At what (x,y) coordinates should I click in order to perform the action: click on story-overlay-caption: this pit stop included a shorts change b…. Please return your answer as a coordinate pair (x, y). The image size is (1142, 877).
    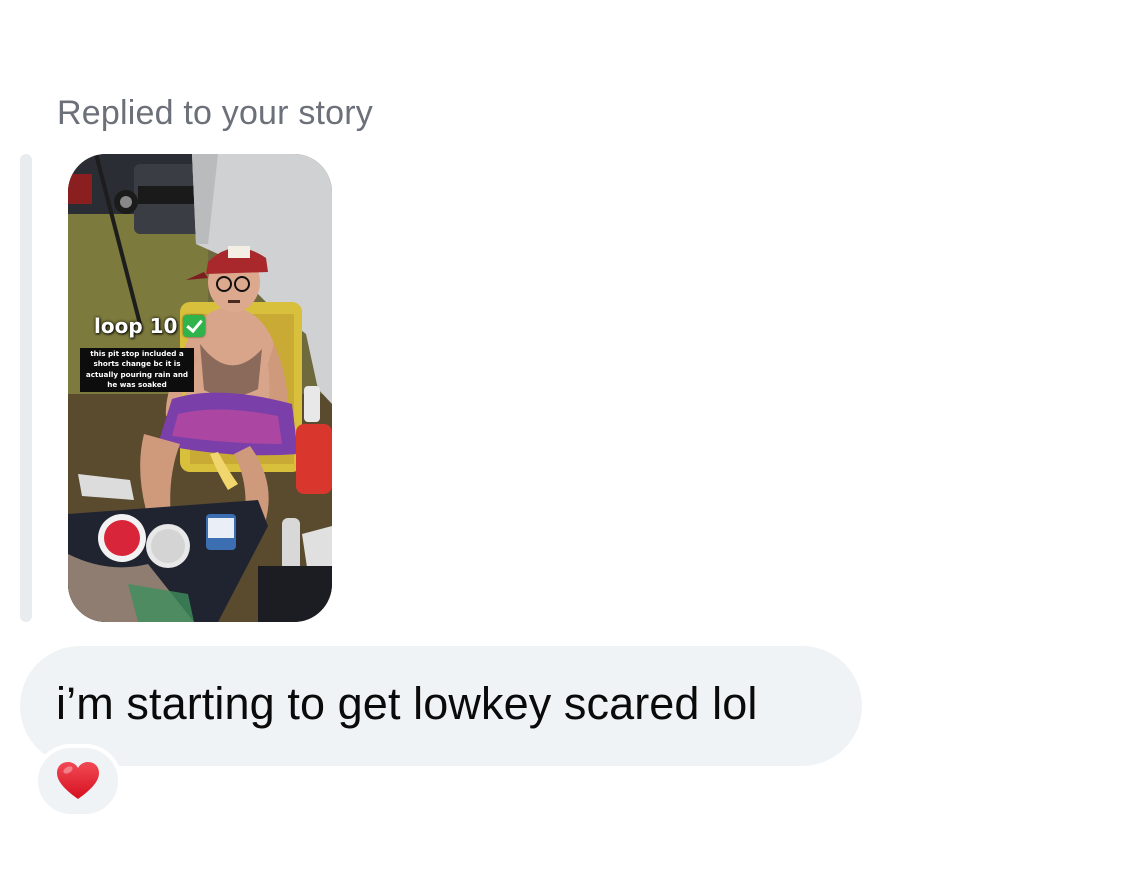
    Looking at the image, I should click on (137, 370).